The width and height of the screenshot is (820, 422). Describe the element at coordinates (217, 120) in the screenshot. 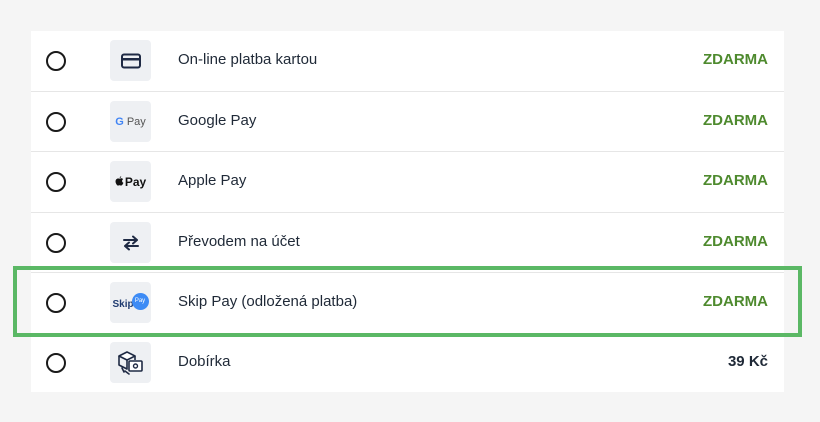

I see `payment-option-label: Google Pay` at that location.